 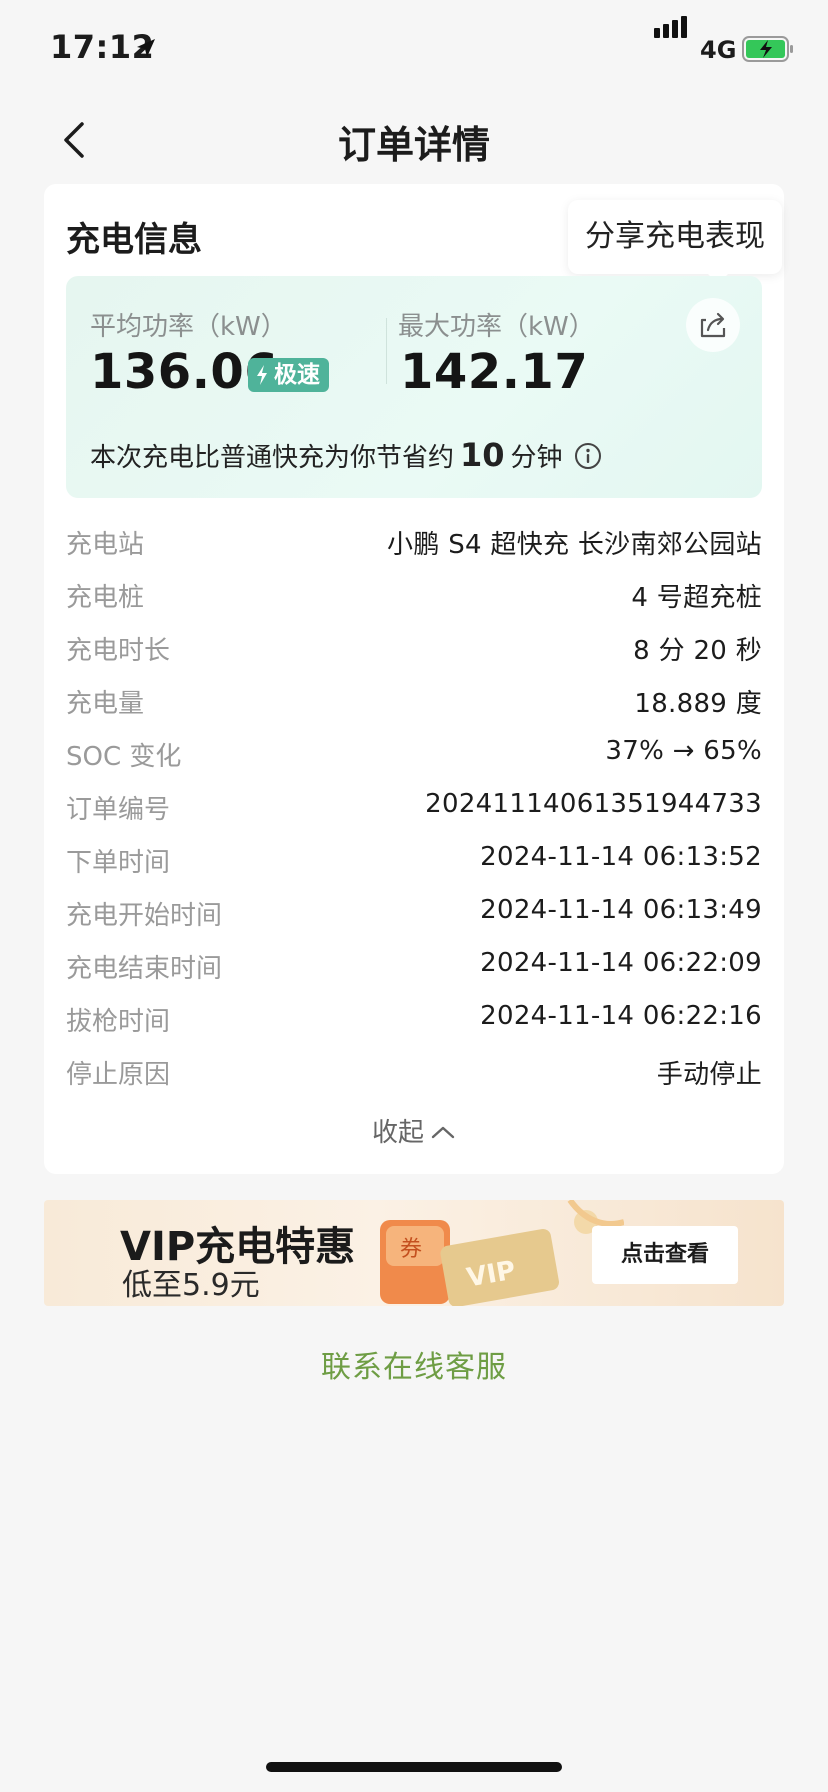 I want to click on detail-row-soc: SOC 变化 37% → 65%, so click(x=414, y=752).